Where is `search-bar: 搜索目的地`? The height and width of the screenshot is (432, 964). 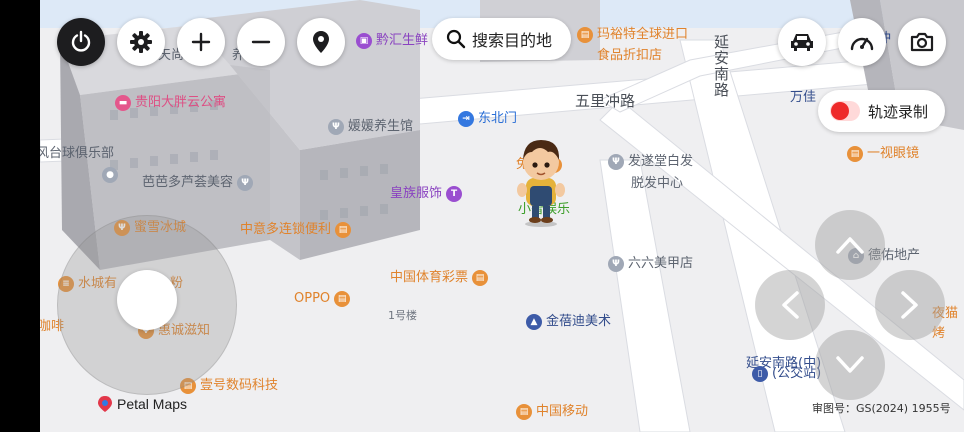
search-bar: 搜索目的地 is located at coordinates (501, 39).